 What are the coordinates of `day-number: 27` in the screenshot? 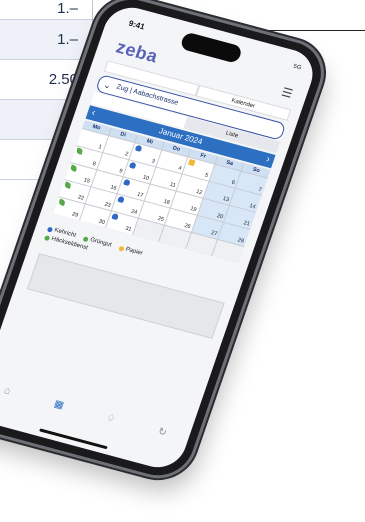 It's located at (214, 234).